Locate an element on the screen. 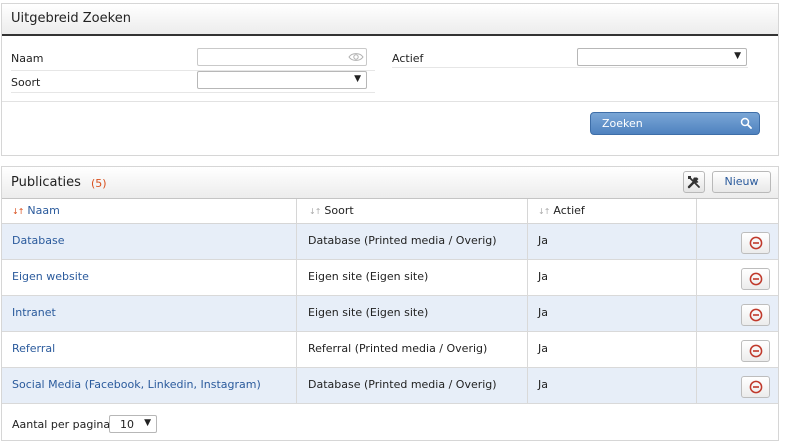  table-row: Eigen website Eigen site (Eigen site) Ja is located at coordinates (390, 278).